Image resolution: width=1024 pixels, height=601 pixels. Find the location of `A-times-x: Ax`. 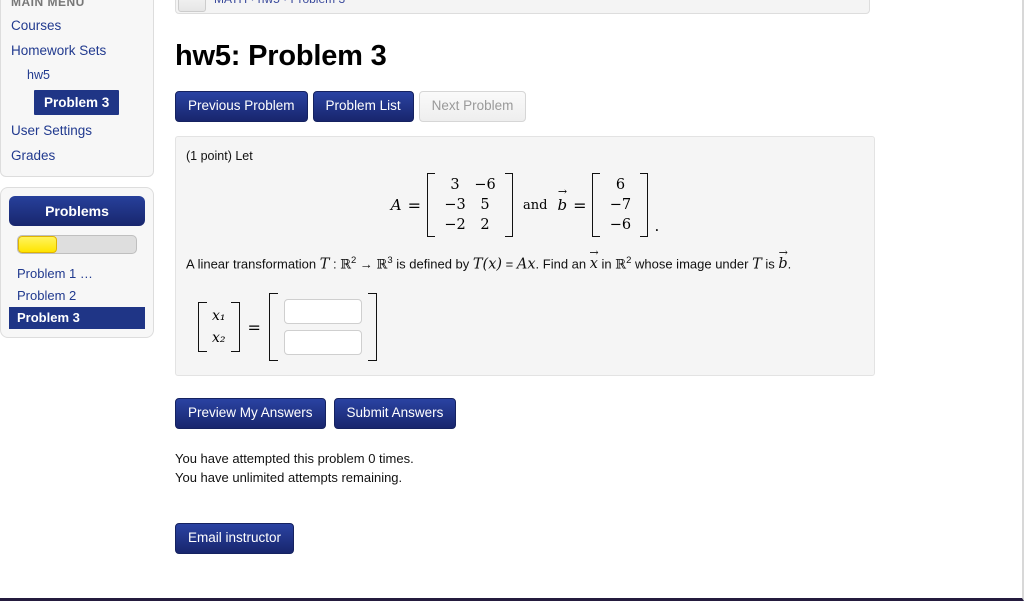

A-times-x: Ax is located at coordinates (526, 264).